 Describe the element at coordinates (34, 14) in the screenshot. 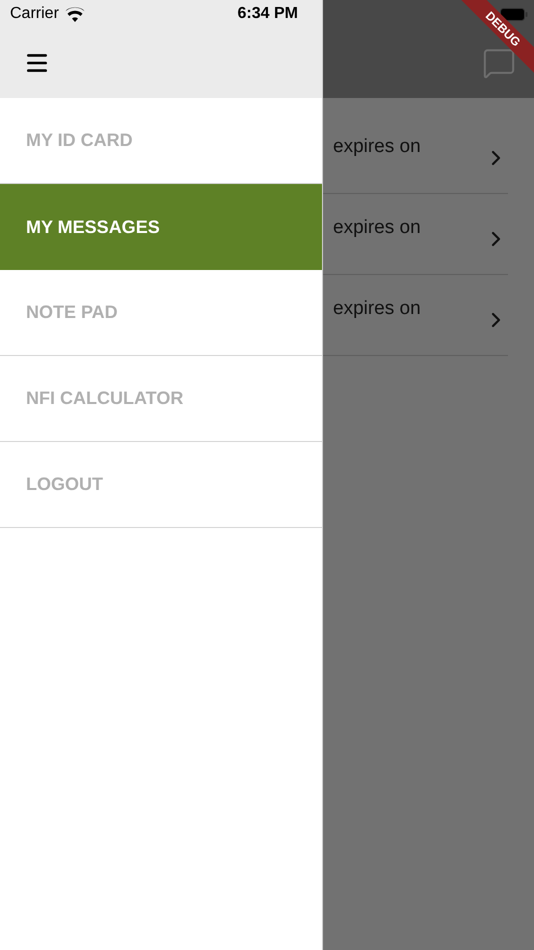

I see `carrier-label: Carrier` at that location.